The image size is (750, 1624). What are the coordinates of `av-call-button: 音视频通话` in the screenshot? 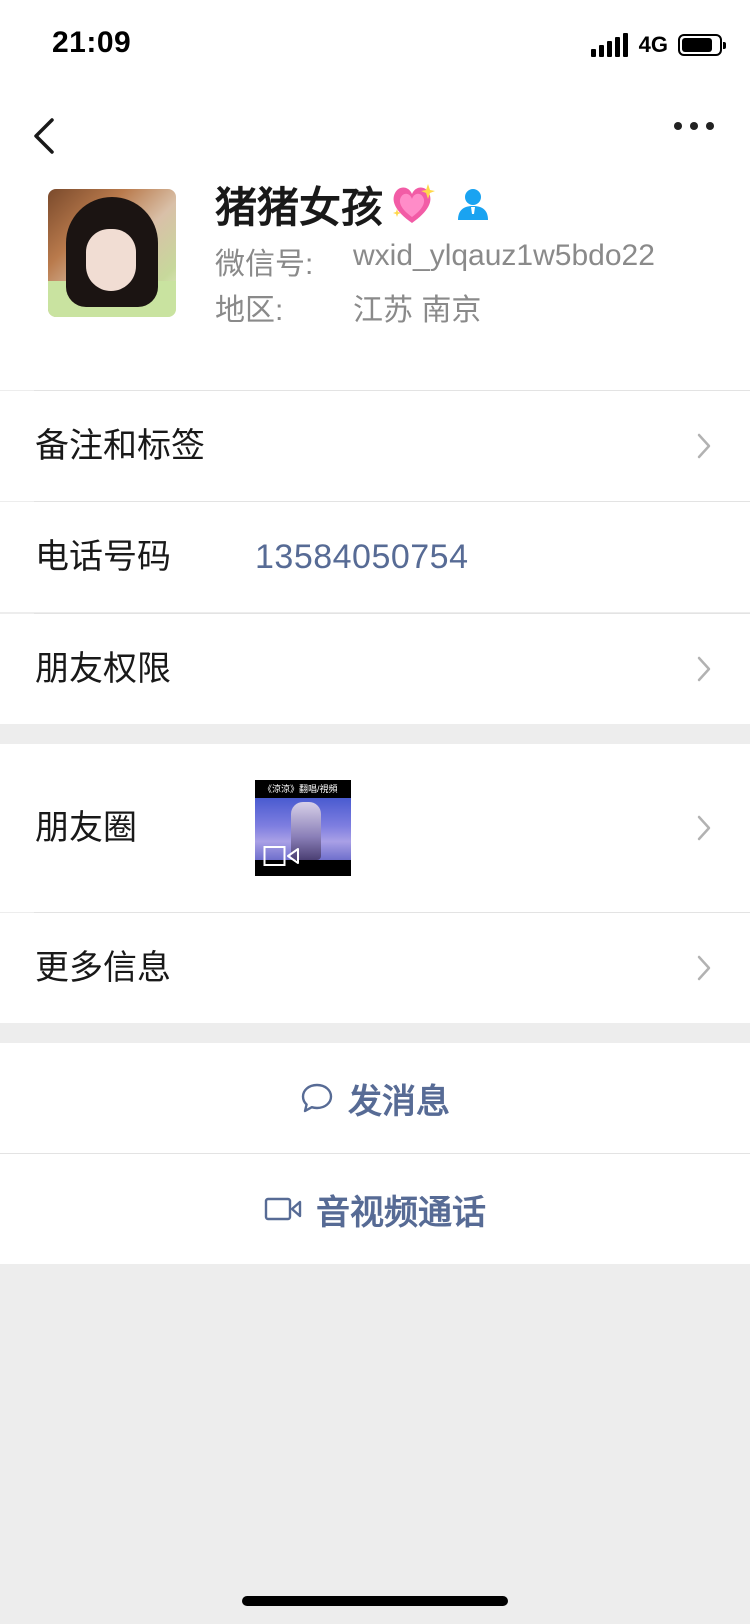 It's located at (375, 1209).